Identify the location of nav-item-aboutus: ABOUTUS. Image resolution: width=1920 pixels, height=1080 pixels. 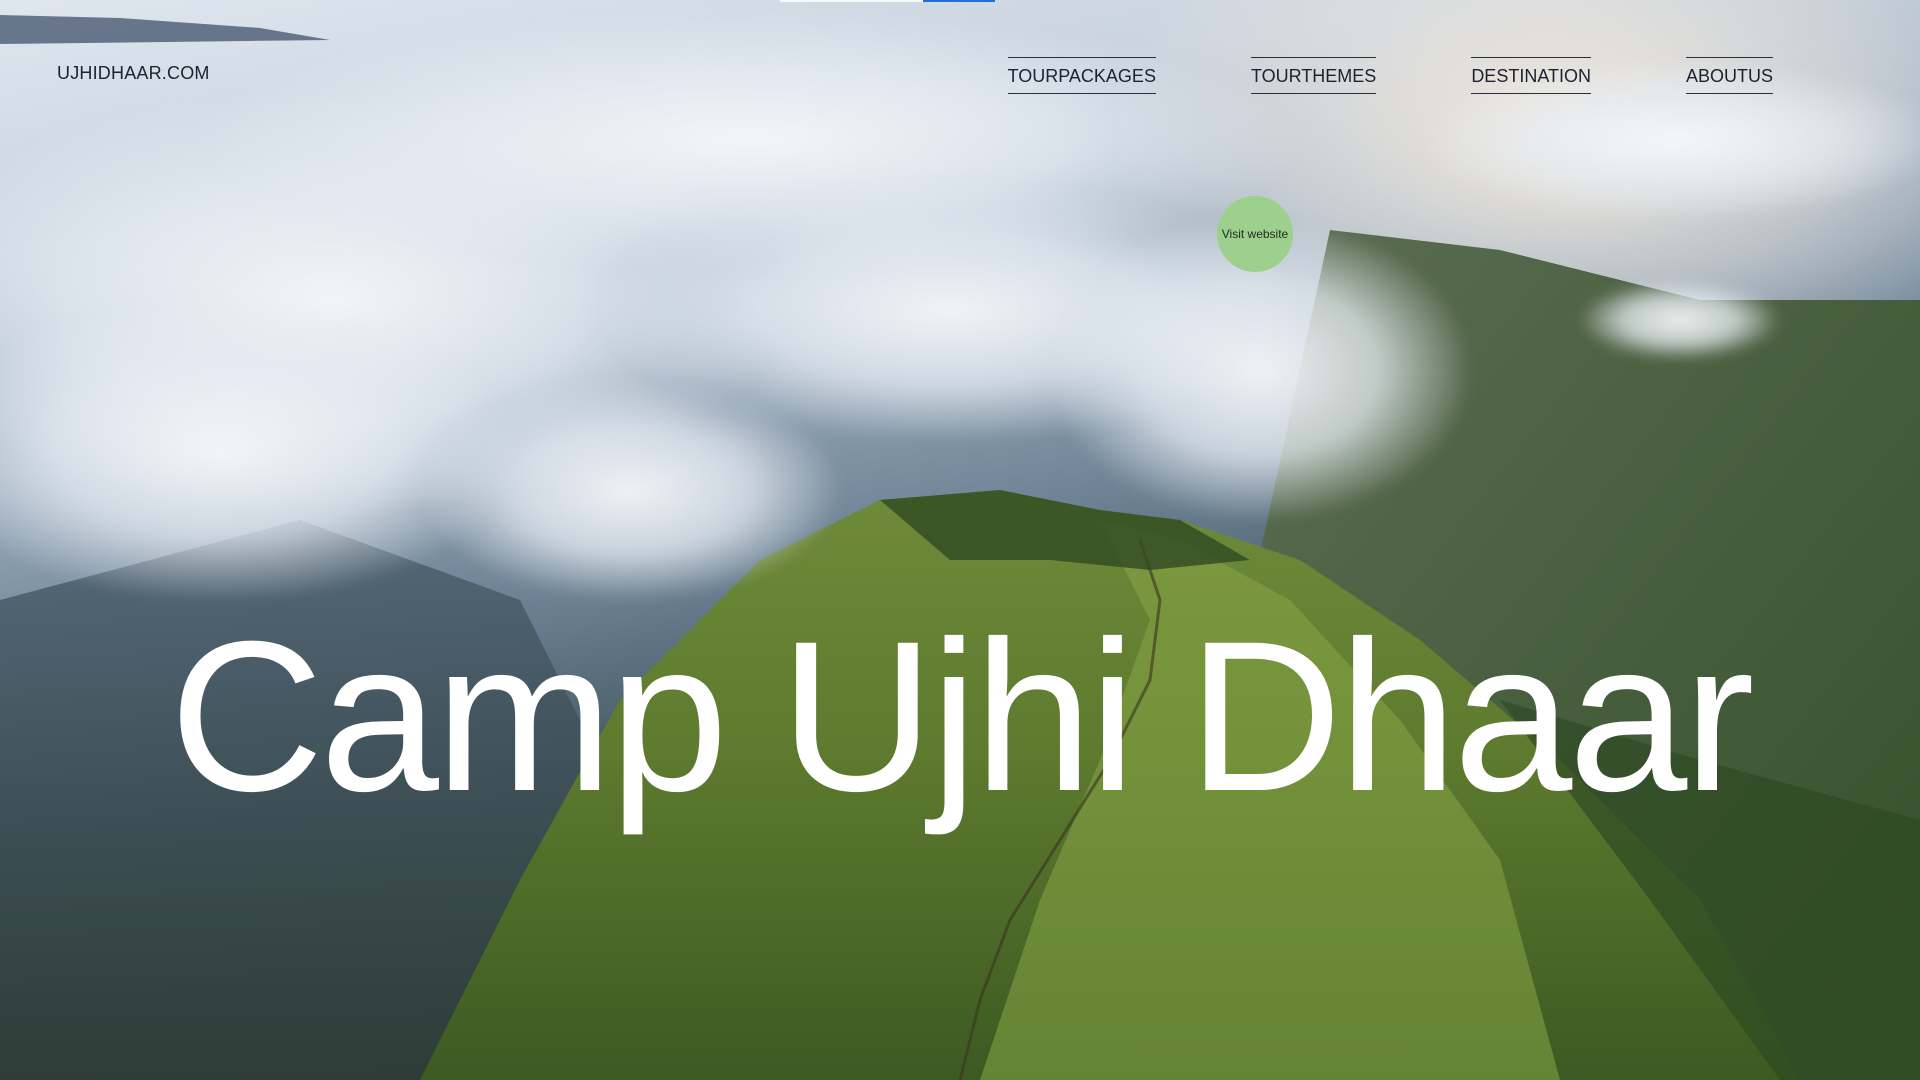
(1729, 75).